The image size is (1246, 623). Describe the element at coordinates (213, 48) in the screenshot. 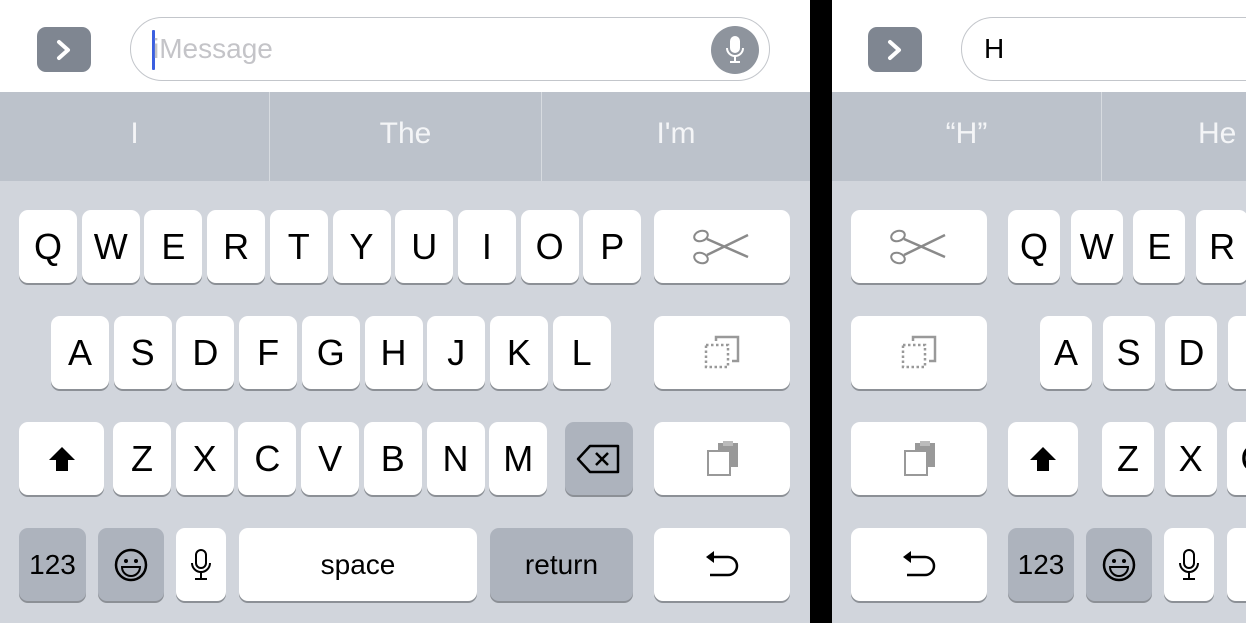

I see `message-placeholder: iMessage` at that location.